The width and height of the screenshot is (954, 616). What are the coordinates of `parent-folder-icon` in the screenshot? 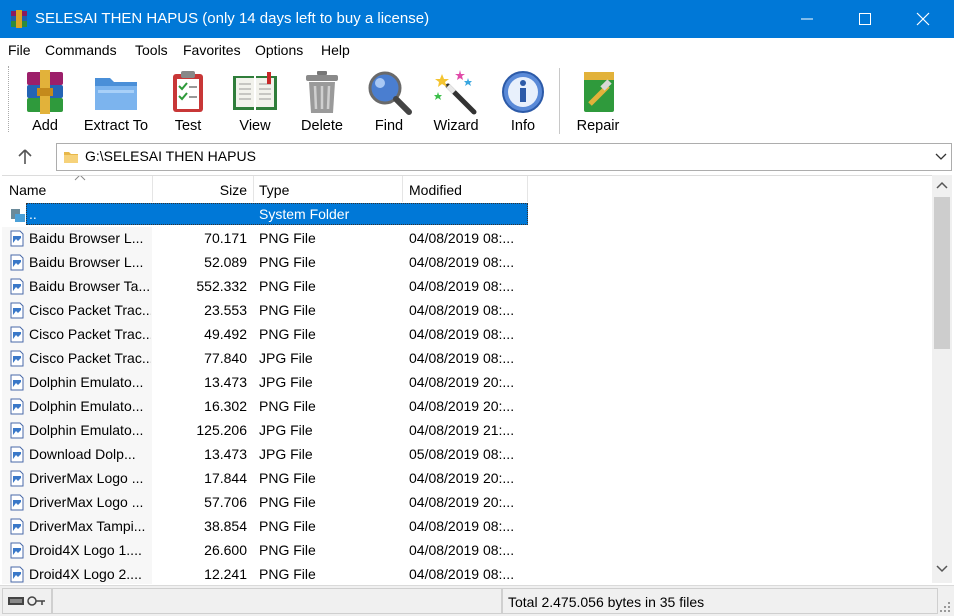 It's located at (18, 215).